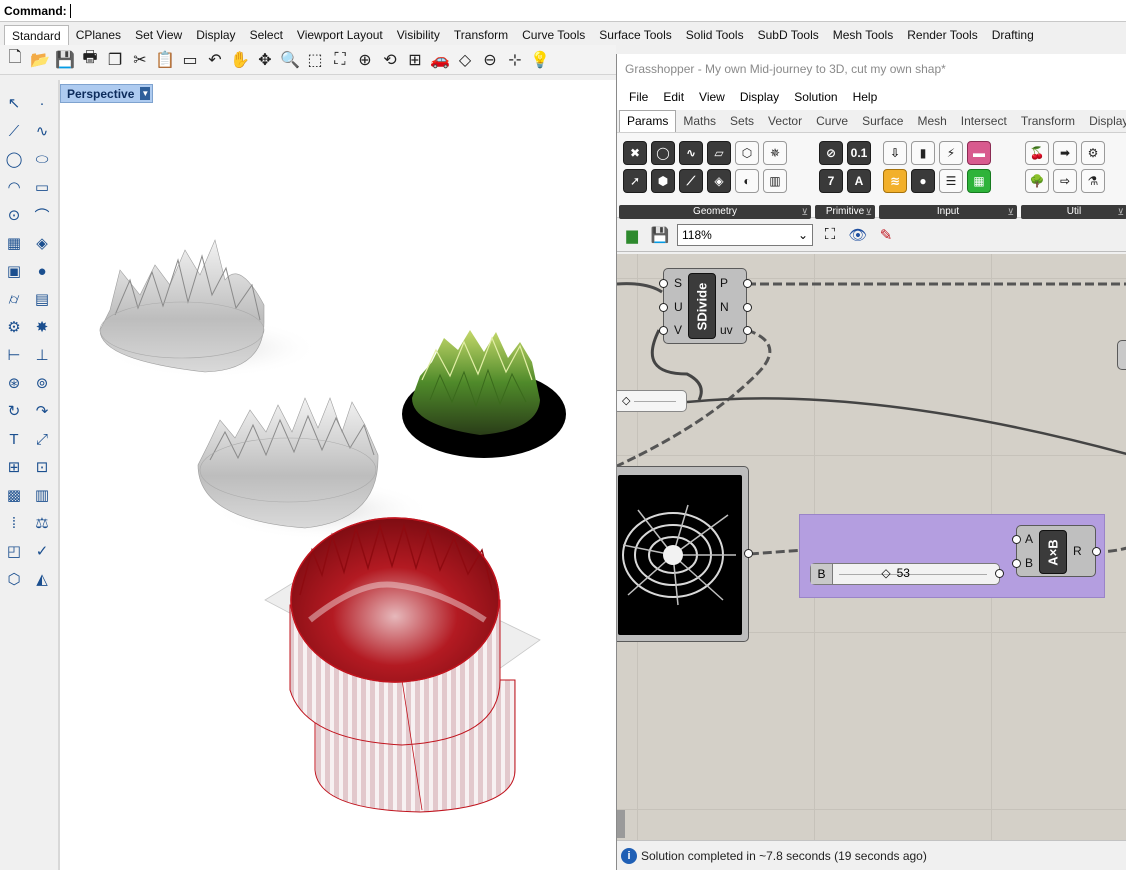 Image resolution: width=1126 pixels, height=870 pixels. I want to click on tab-cplanes: CPlanes, so click(98, 35).